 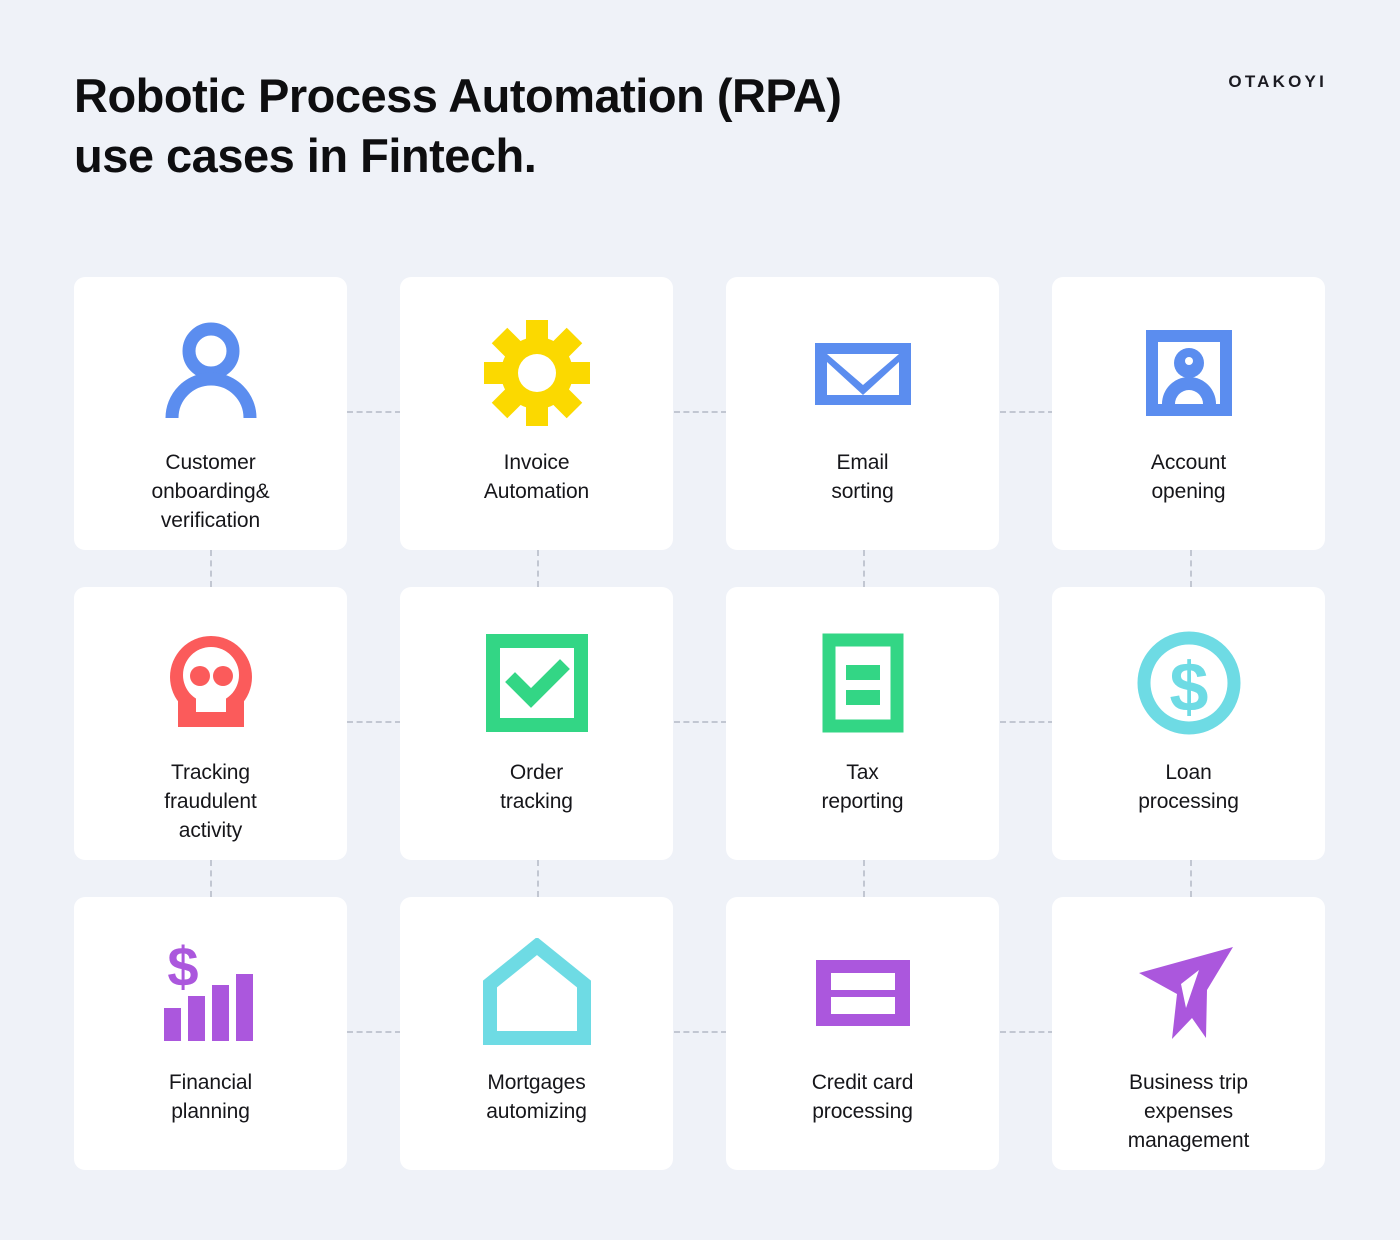 What do you see at coordinates (862, 477) in the screenshot?
I see `card-label: Email sorting` at bounding box center [862, 477].